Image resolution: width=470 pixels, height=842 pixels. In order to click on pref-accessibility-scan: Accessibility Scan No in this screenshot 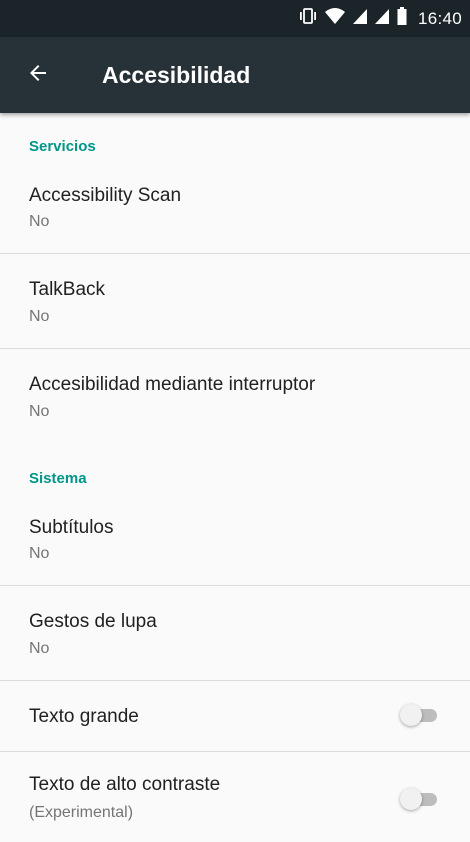, I will do `click(235, 210)`.